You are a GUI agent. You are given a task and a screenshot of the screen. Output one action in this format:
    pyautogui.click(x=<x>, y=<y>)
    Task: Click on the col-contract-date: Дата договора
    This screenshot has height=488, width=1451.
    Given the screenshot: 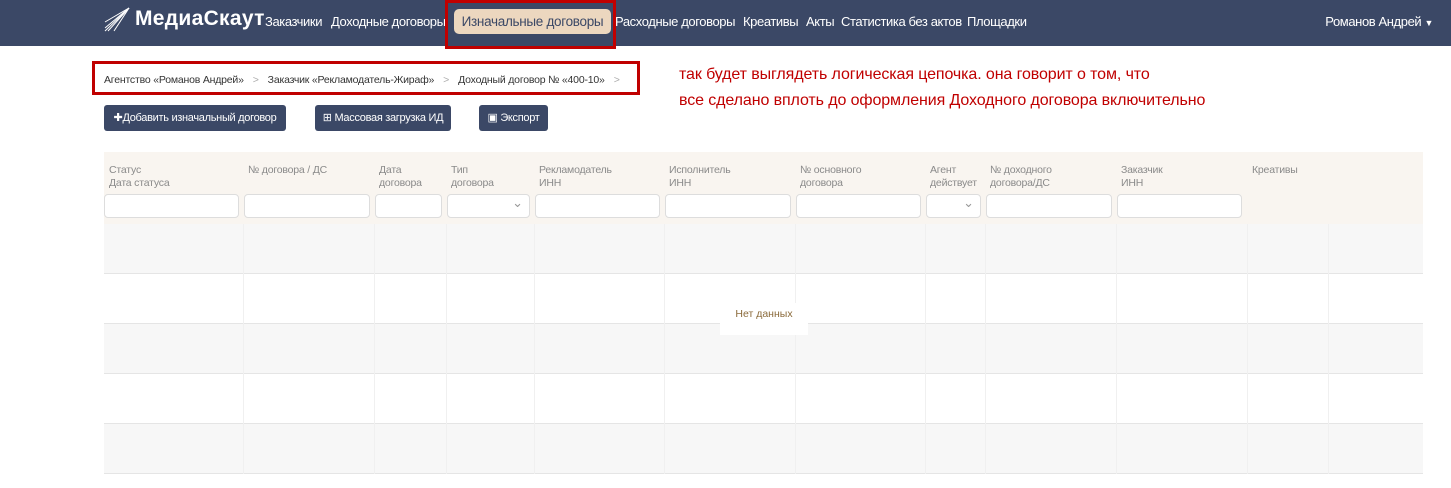 What is the action you would take?
    pyautogui.click(x=400, y=176)
    